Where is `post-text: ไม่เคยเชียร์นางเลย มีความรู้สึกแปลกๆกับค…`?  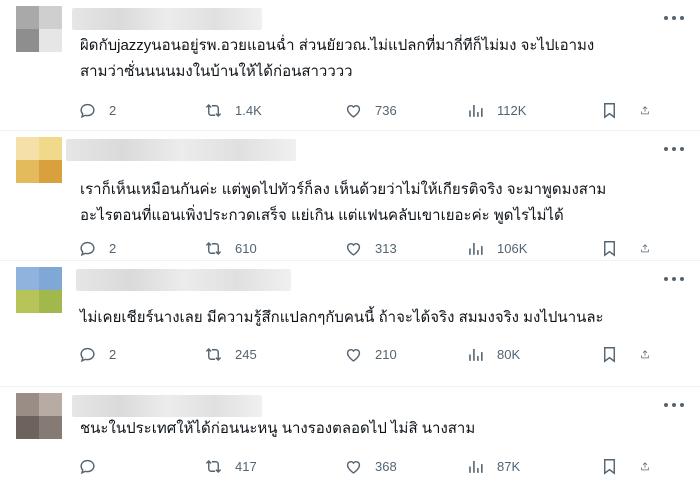
post-text: ไม่เคยเชียร์นางเลย มีความรู้สึกแปลกๆกับค… is located at coordinates (381, 318).